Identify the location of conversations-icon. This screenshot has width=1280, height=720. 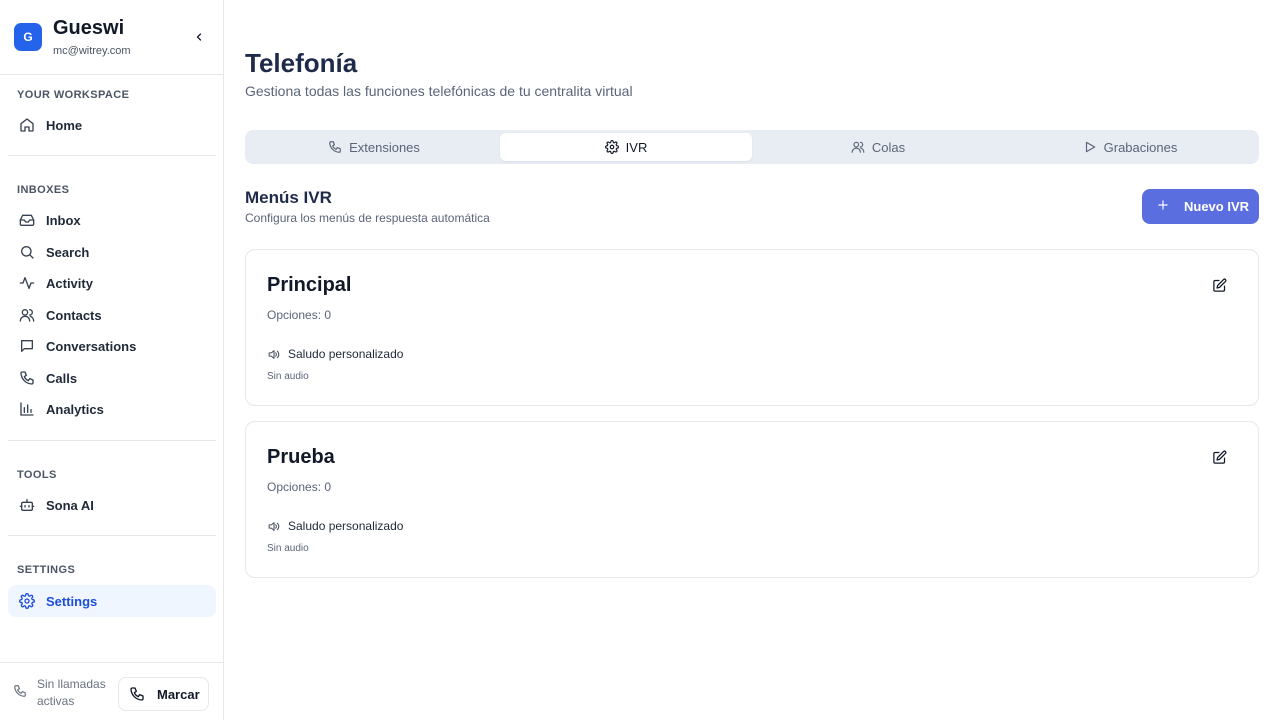
(27, 346).